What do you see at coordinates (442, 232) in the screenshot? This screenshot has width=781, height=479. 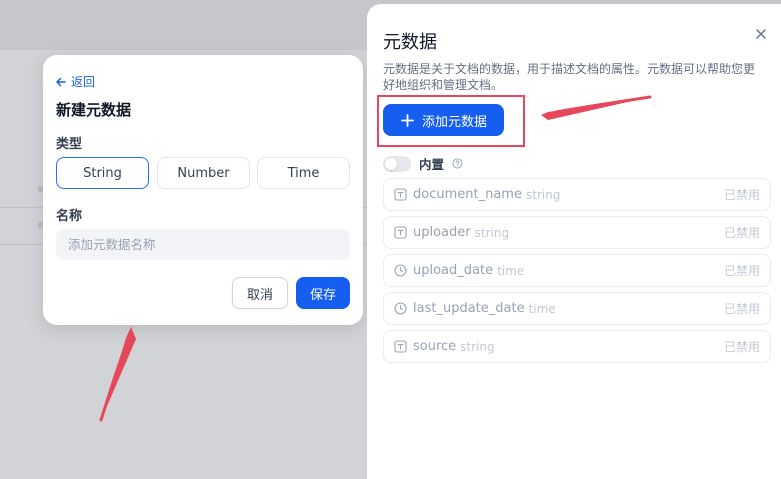 I see `metadata-item-name: uploader` at bounding box center [442, 232].